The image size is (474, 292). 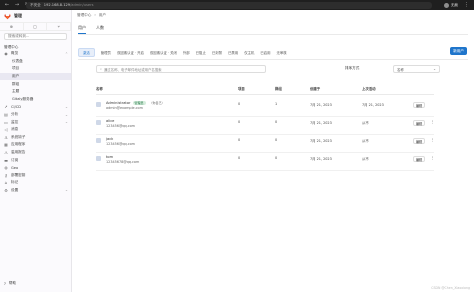 I want to click on filter-tab: 外部, so click(x=186, y=52).